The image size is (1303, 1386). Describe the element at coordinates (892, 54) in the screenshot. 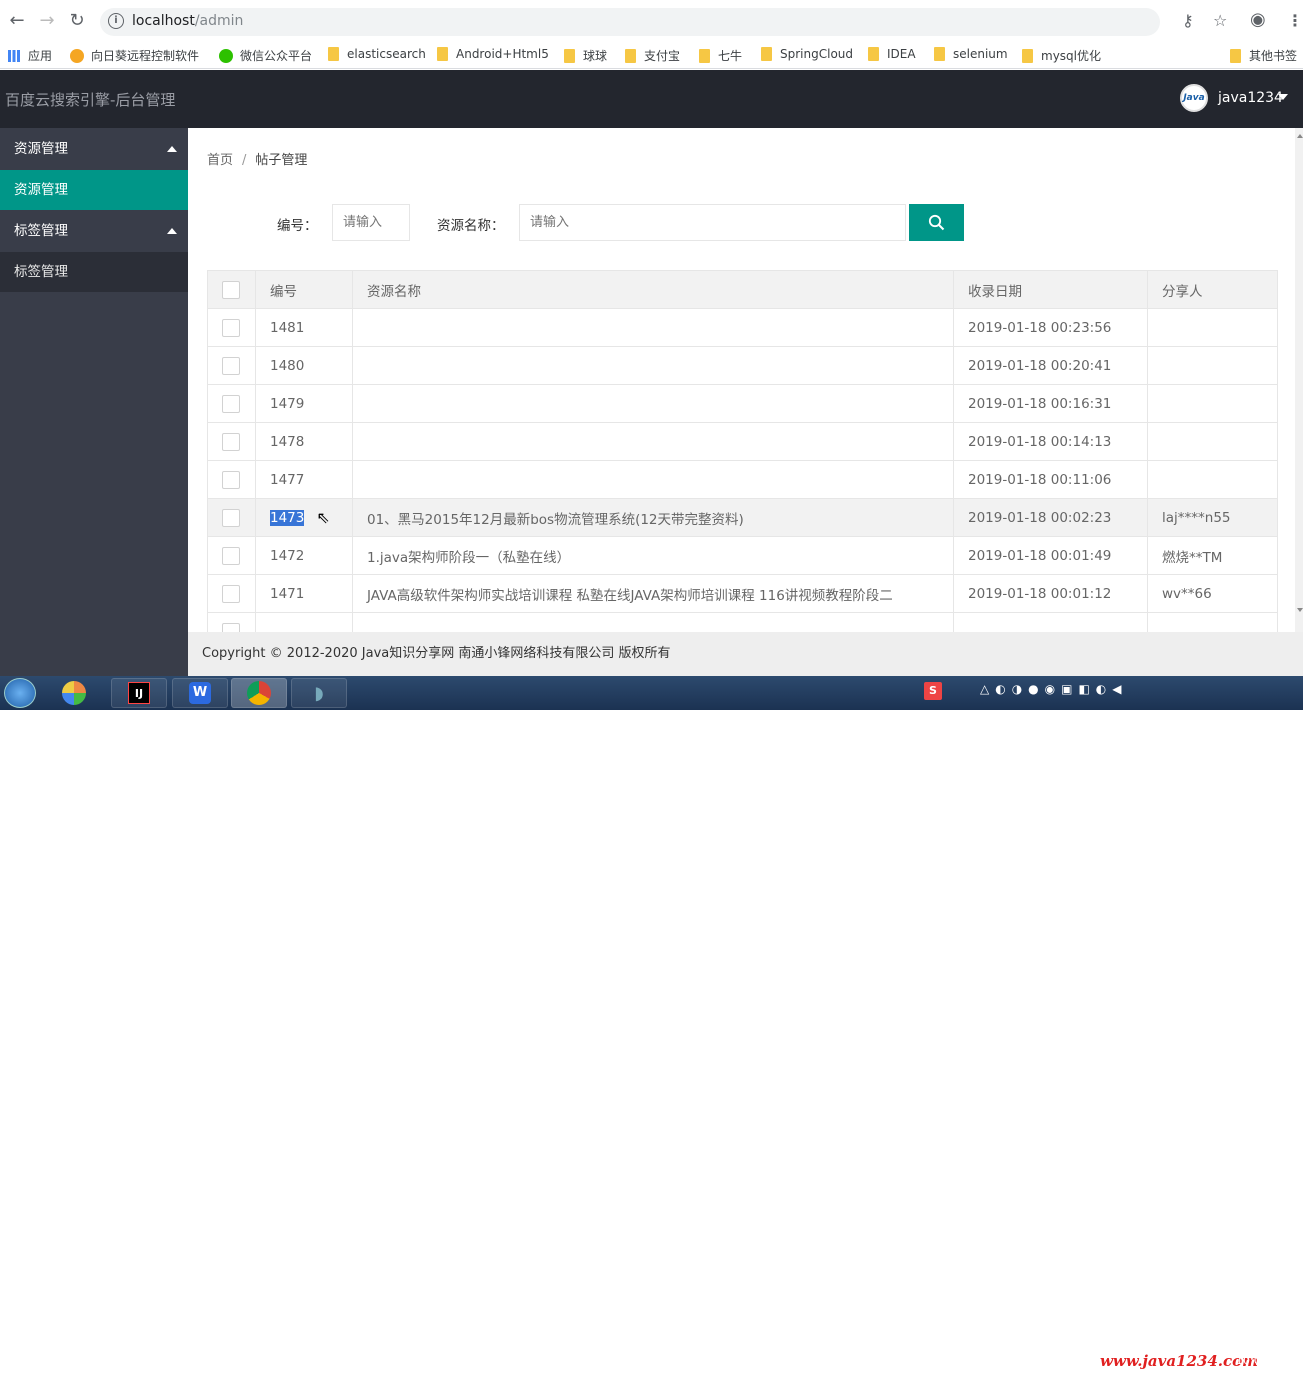

I see `bookmark-item: IDEA` at that location.